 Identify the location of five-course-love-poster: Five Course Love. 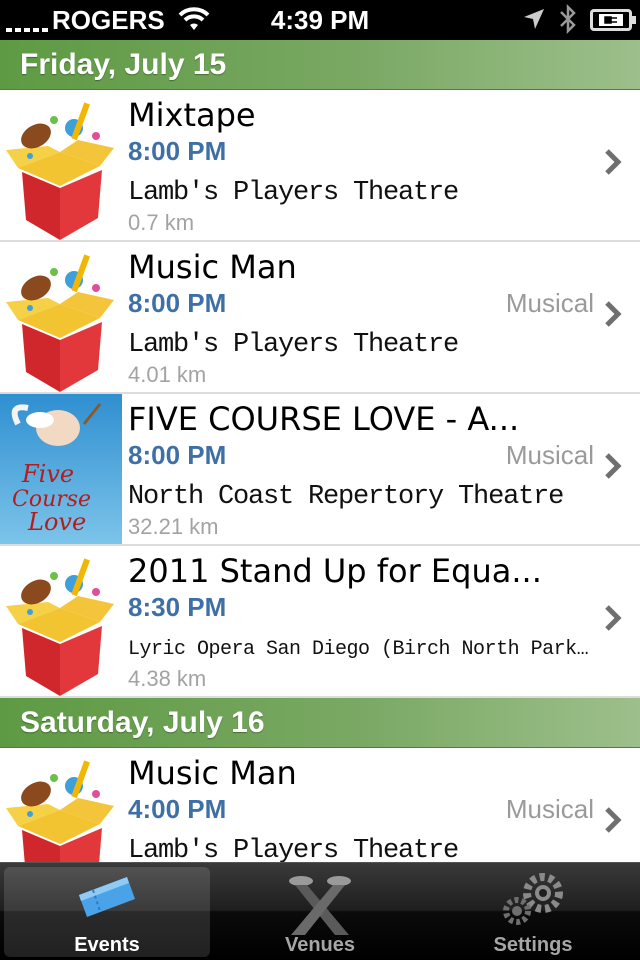
(61, 469).